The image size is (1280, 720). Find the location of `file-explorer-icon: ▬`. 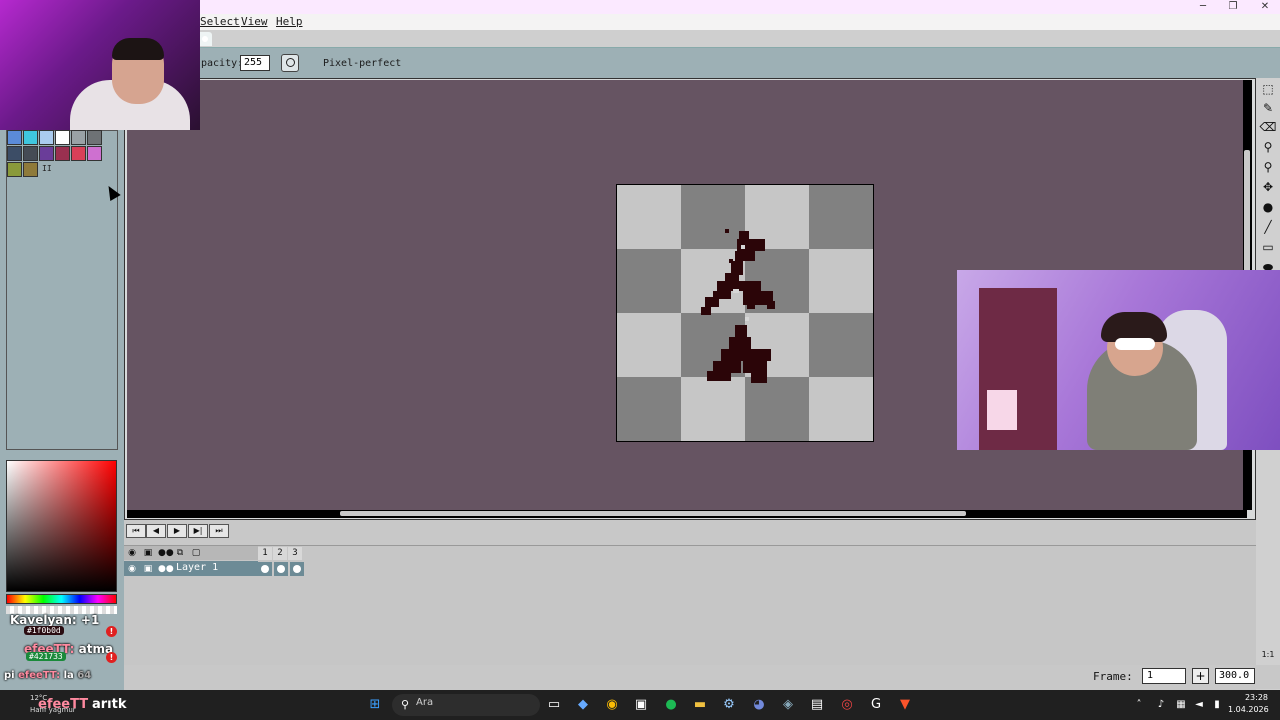

file-explorer-icon: ▬ is located at coordinates (700, 705).